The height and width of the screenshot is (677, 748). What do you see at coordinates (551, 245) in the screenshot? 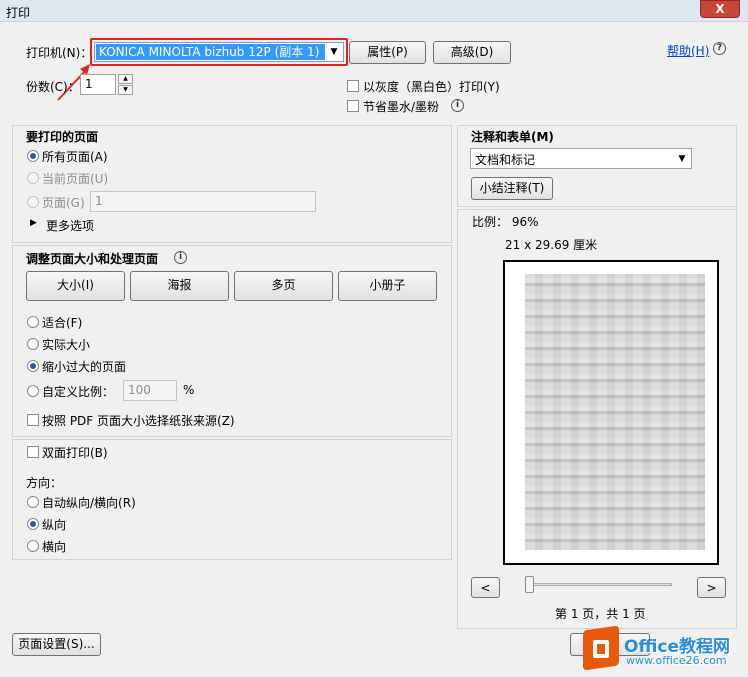
I see `paper-size-label: 21 x 29.69 厘米` at bounding box center [551, 245].